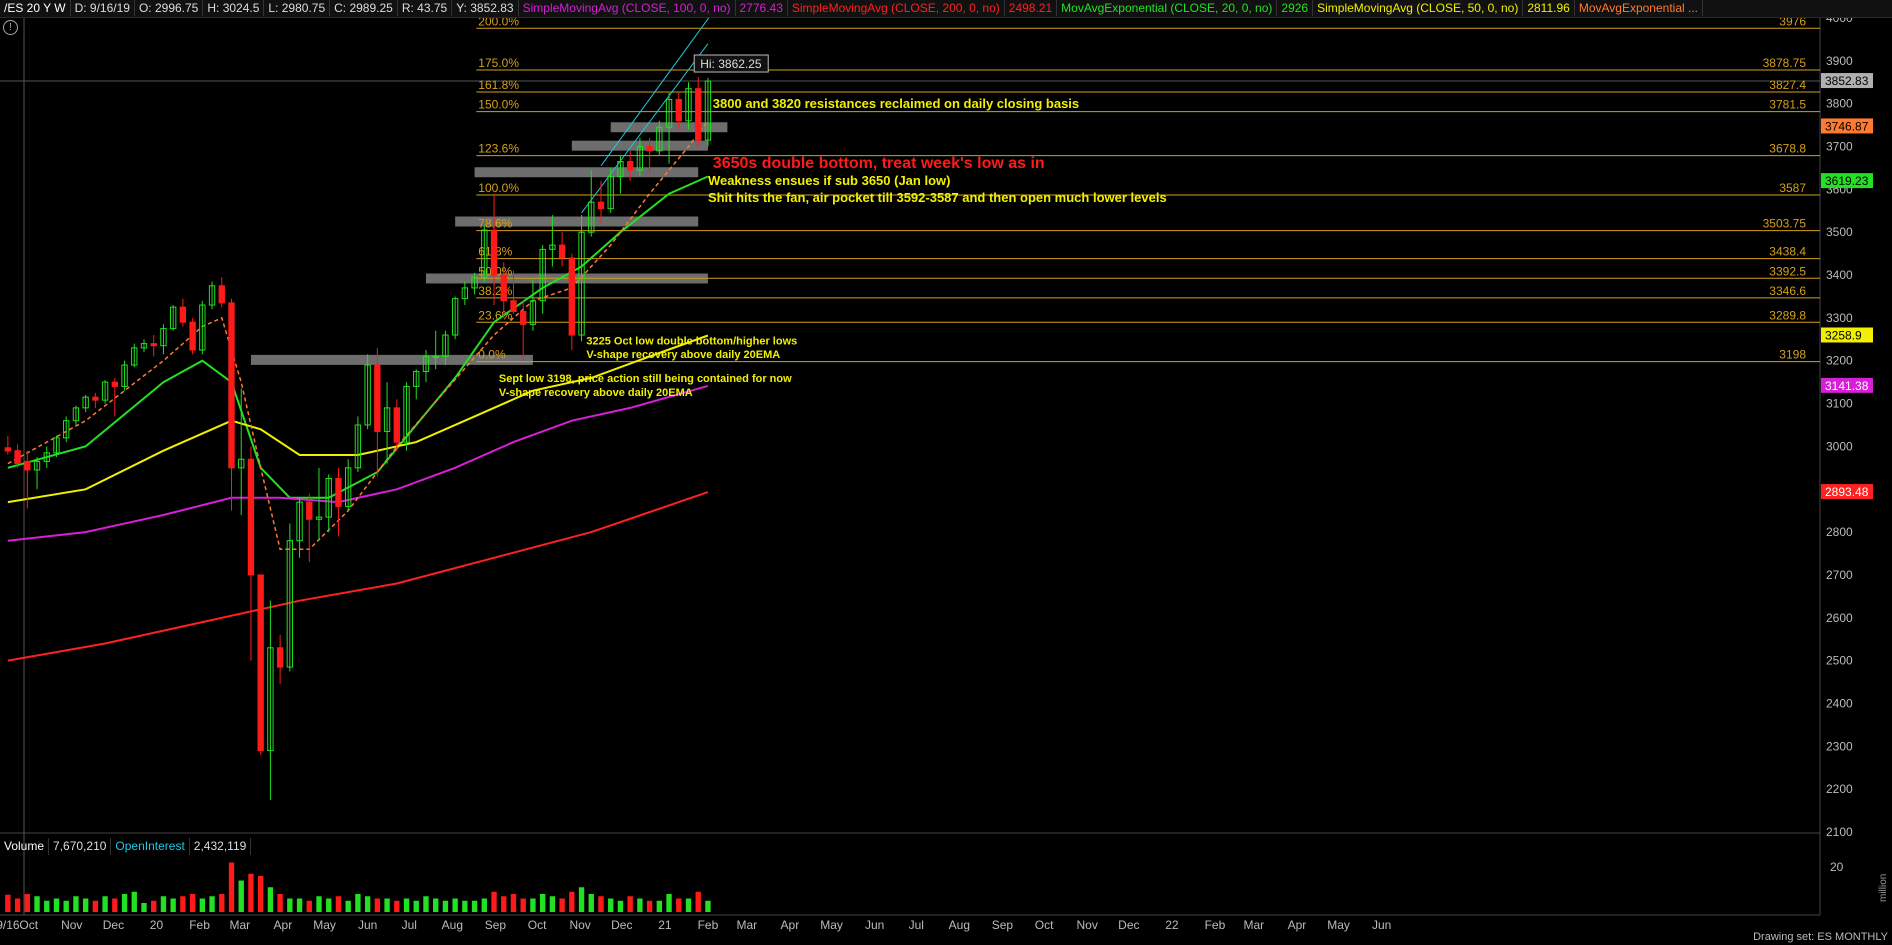  Describe the element at coordinates (35, 8) in the screenshot. I see `symbol-label: /ES 20 Y W` at that location.